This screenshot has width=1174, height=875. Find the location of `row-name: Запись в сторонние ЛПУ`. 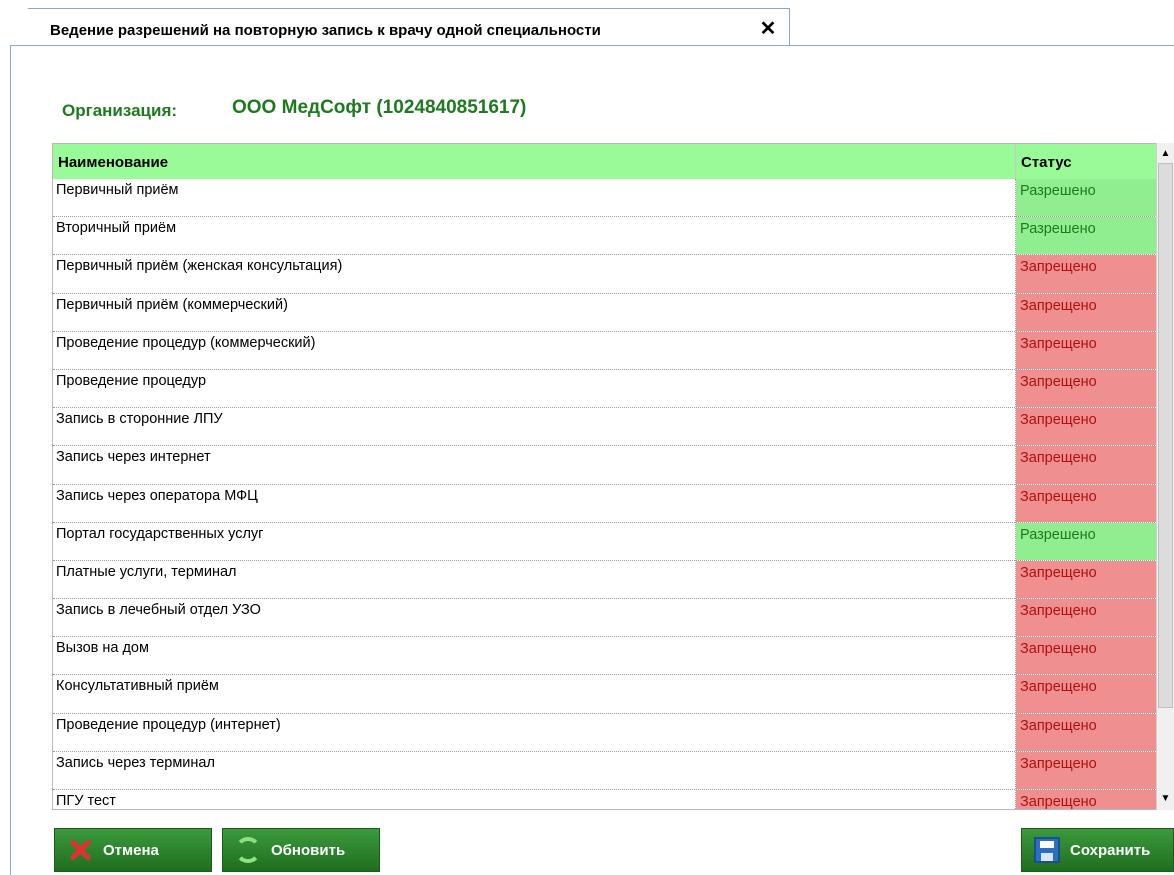

row-name: Запись в сторонние ЛПУ is located at coordinates (139, 419).